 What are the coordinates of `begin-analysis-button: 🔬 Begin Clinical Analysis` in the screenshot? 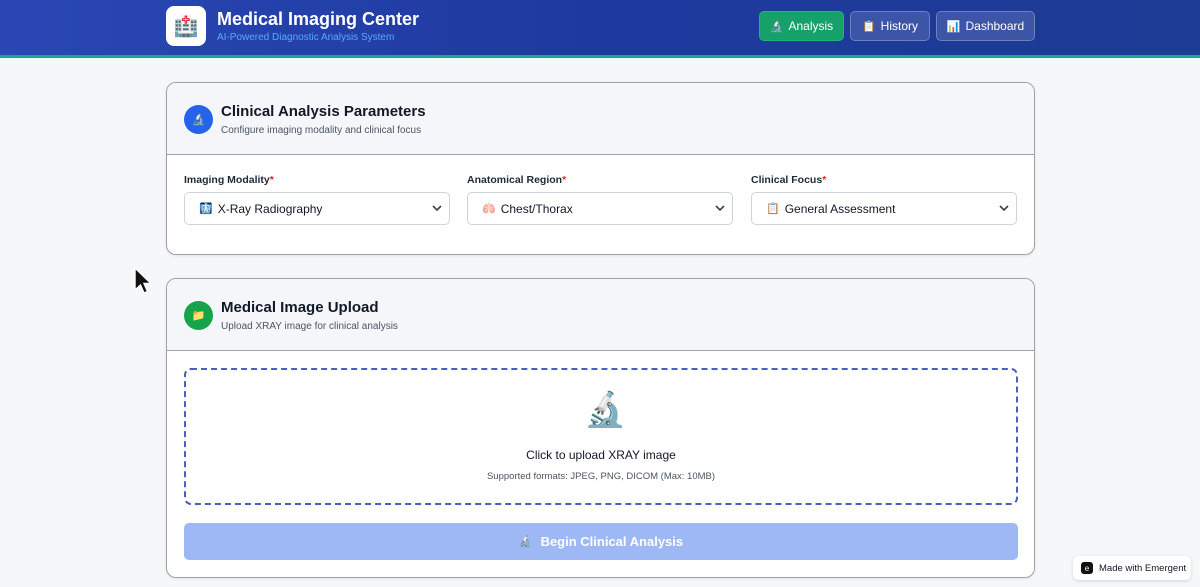 It's located at (601, 541).